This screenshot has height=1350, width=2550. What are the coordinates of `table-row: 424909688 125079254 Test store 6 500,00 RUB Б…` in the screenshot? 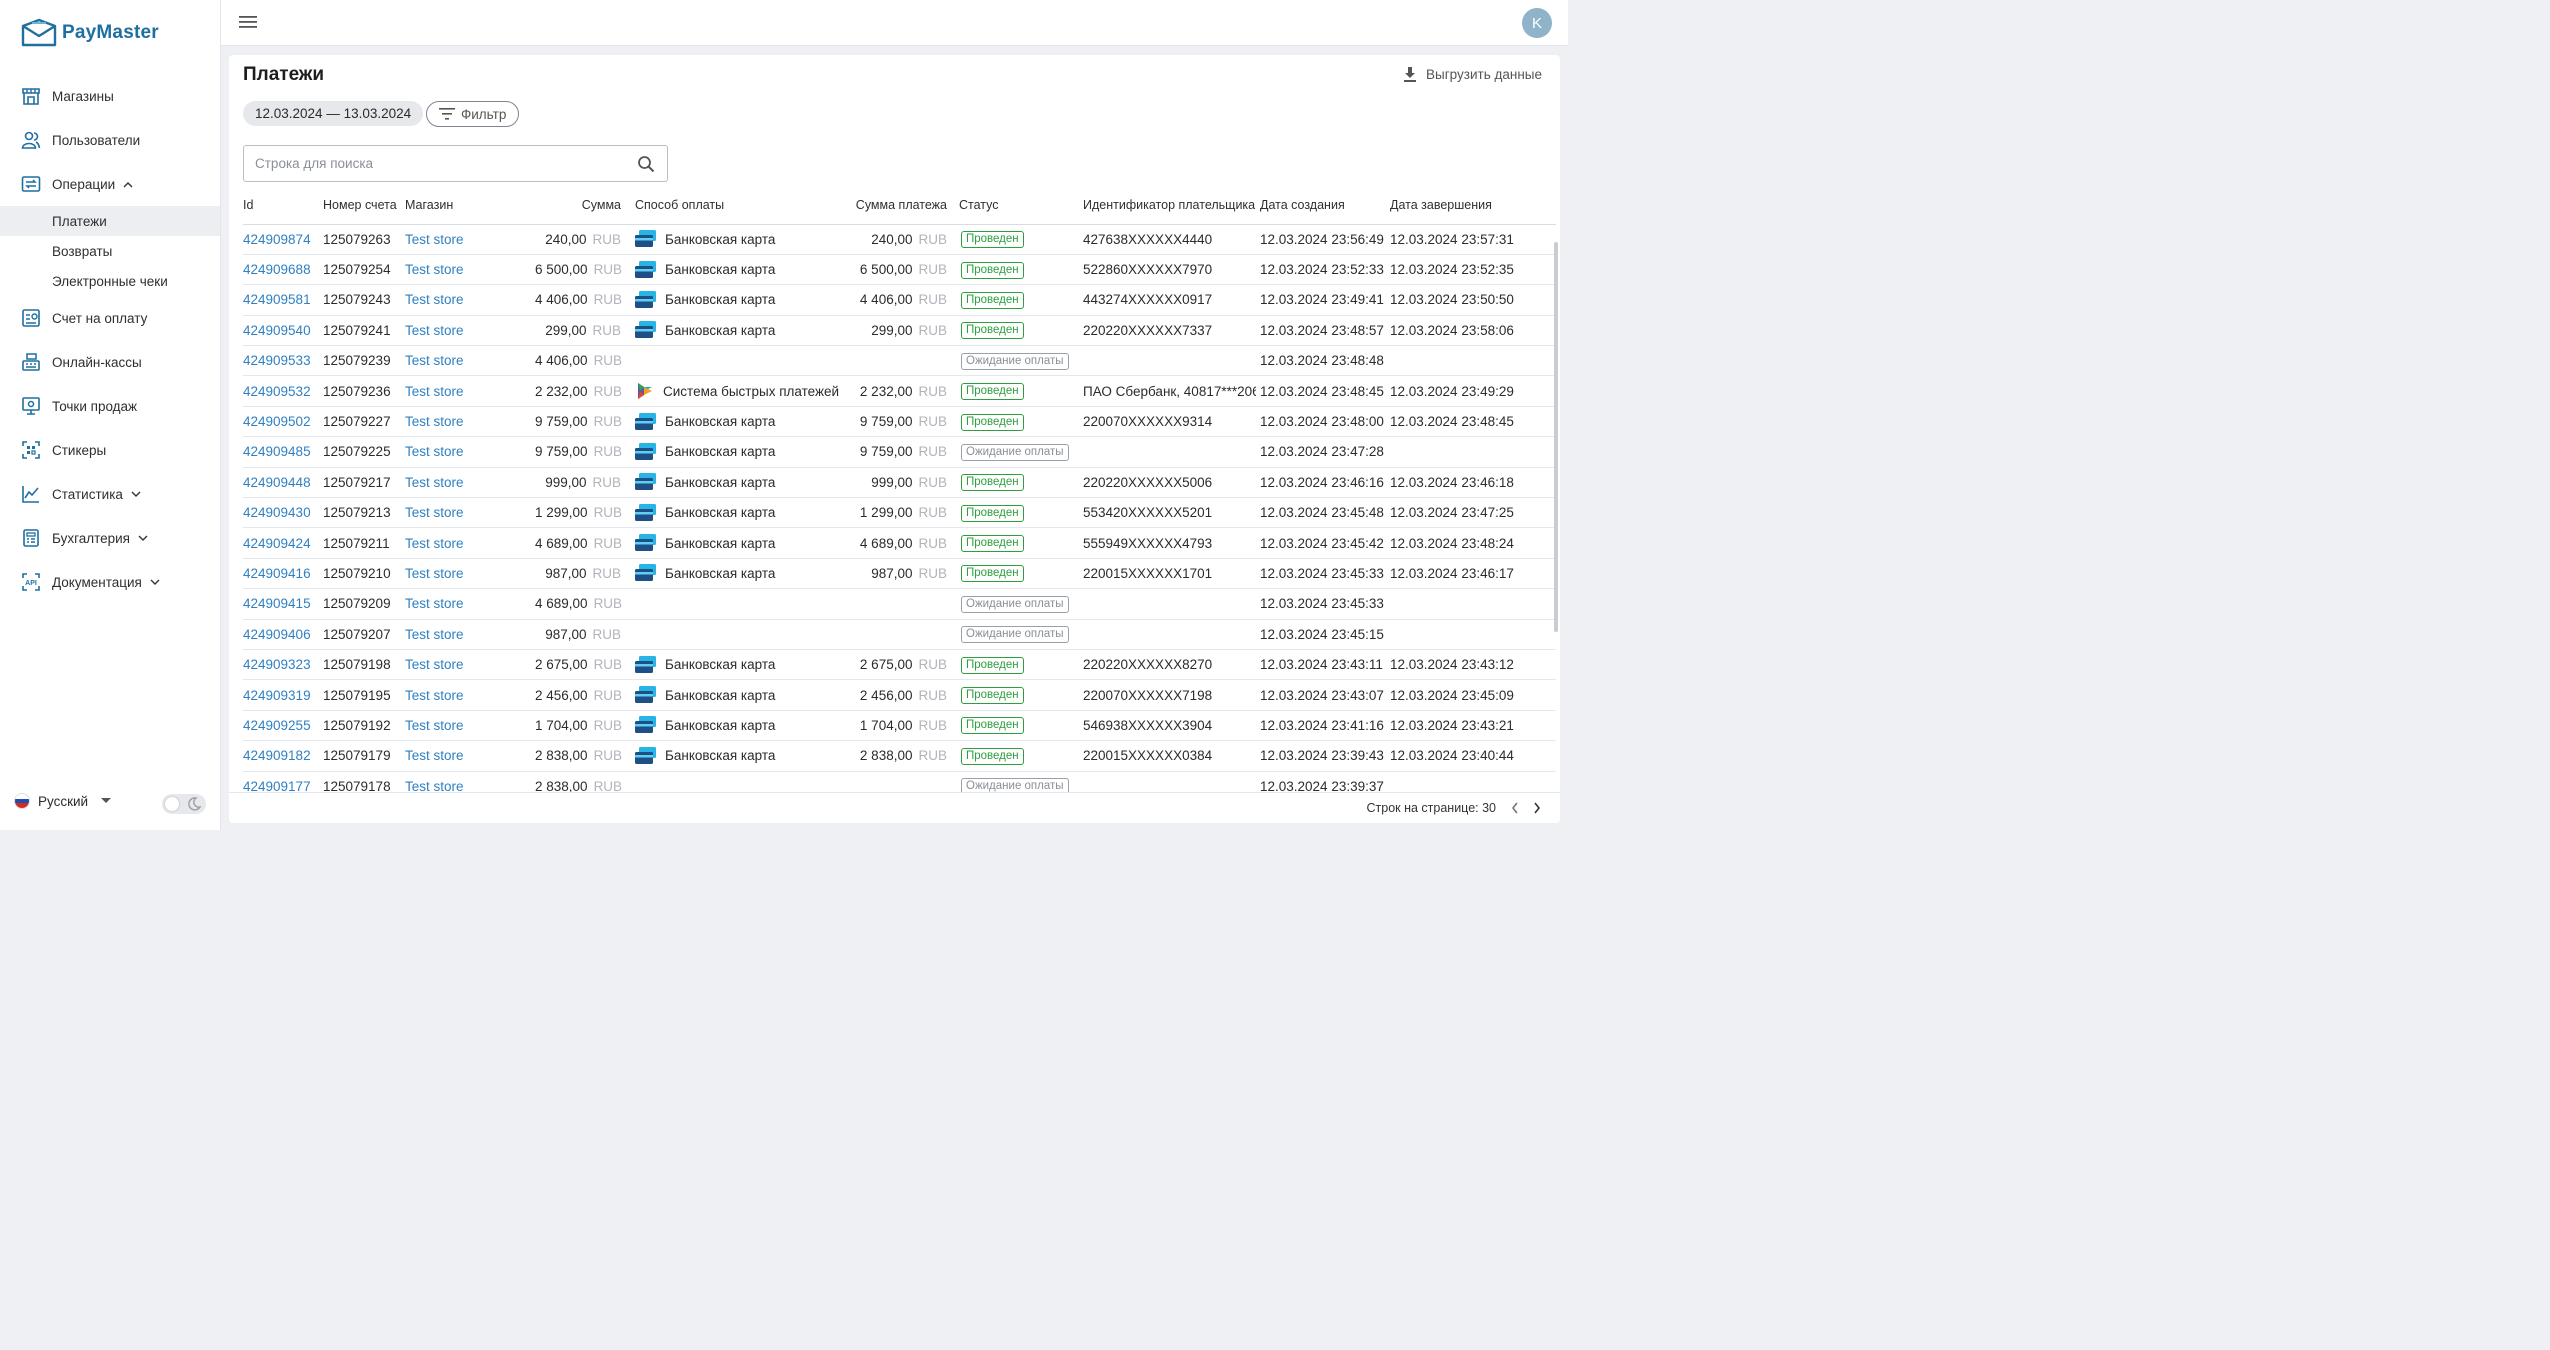 It's located at (899, 270).